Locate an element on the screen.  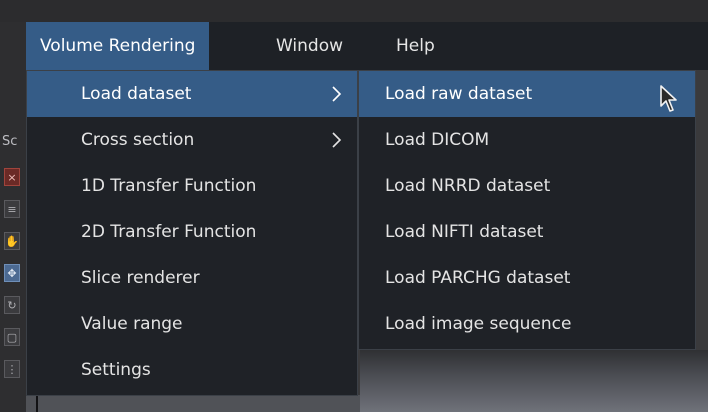
rotate-tool-icon: ↻ is located at coordinates (12, 305).